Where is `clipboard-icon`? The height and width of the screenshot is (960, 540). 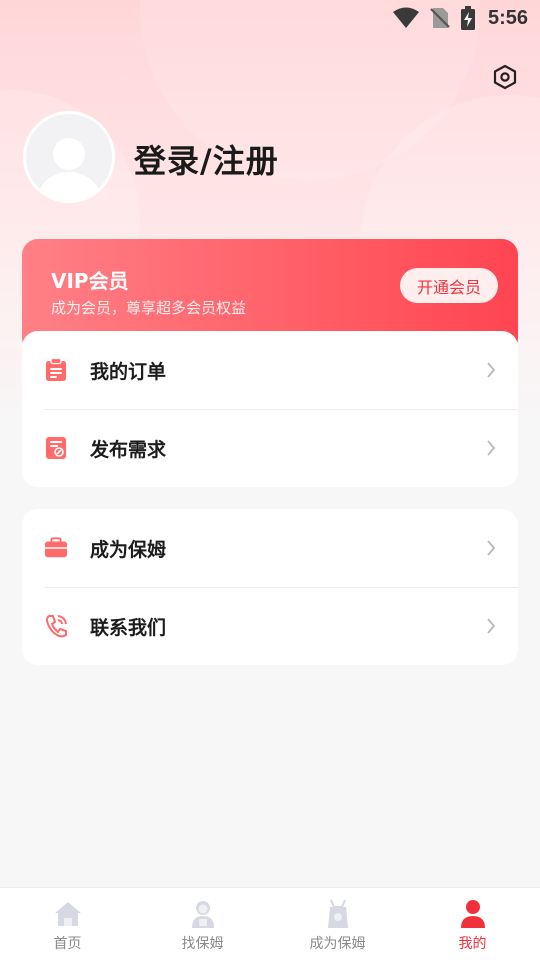
clipboard-icon is located at coordinates (56, 370).